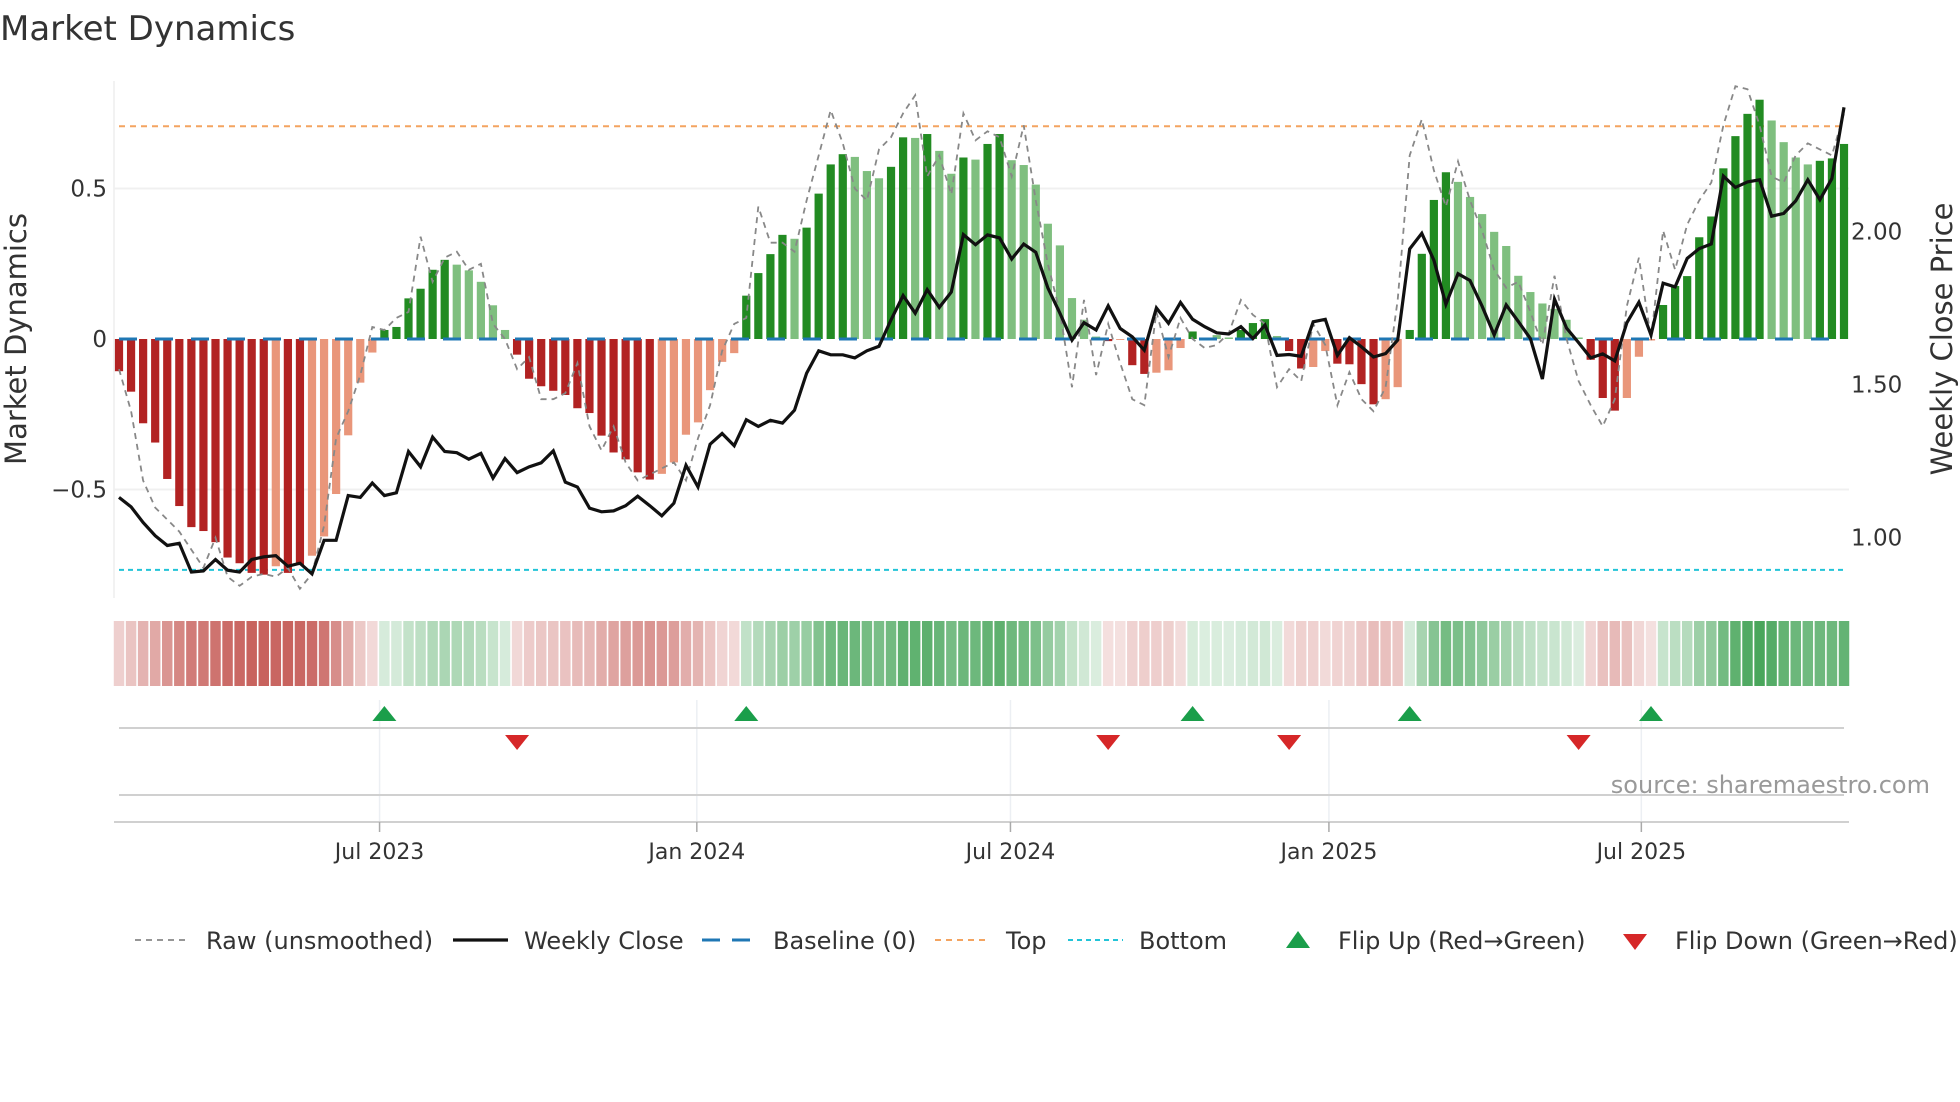 The height and width of the screenshot is (1102, 1960). What do you see at coordinates (99, 340) in the screenshot?
I see `y-tick-label: 0` at bounding box center [99, 340].